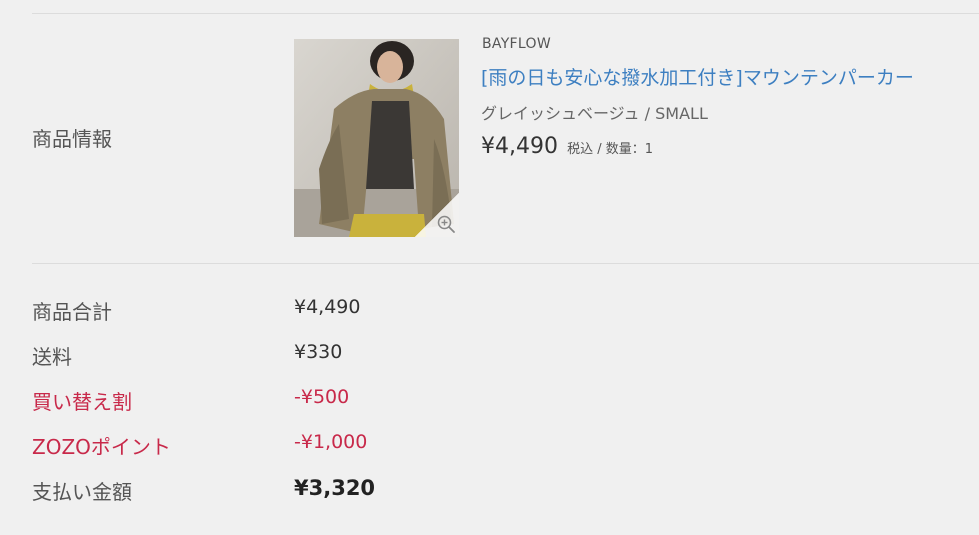  I want to click on summary-row-subtotal: 商品合計 ¥4,490, so click(332, 311).